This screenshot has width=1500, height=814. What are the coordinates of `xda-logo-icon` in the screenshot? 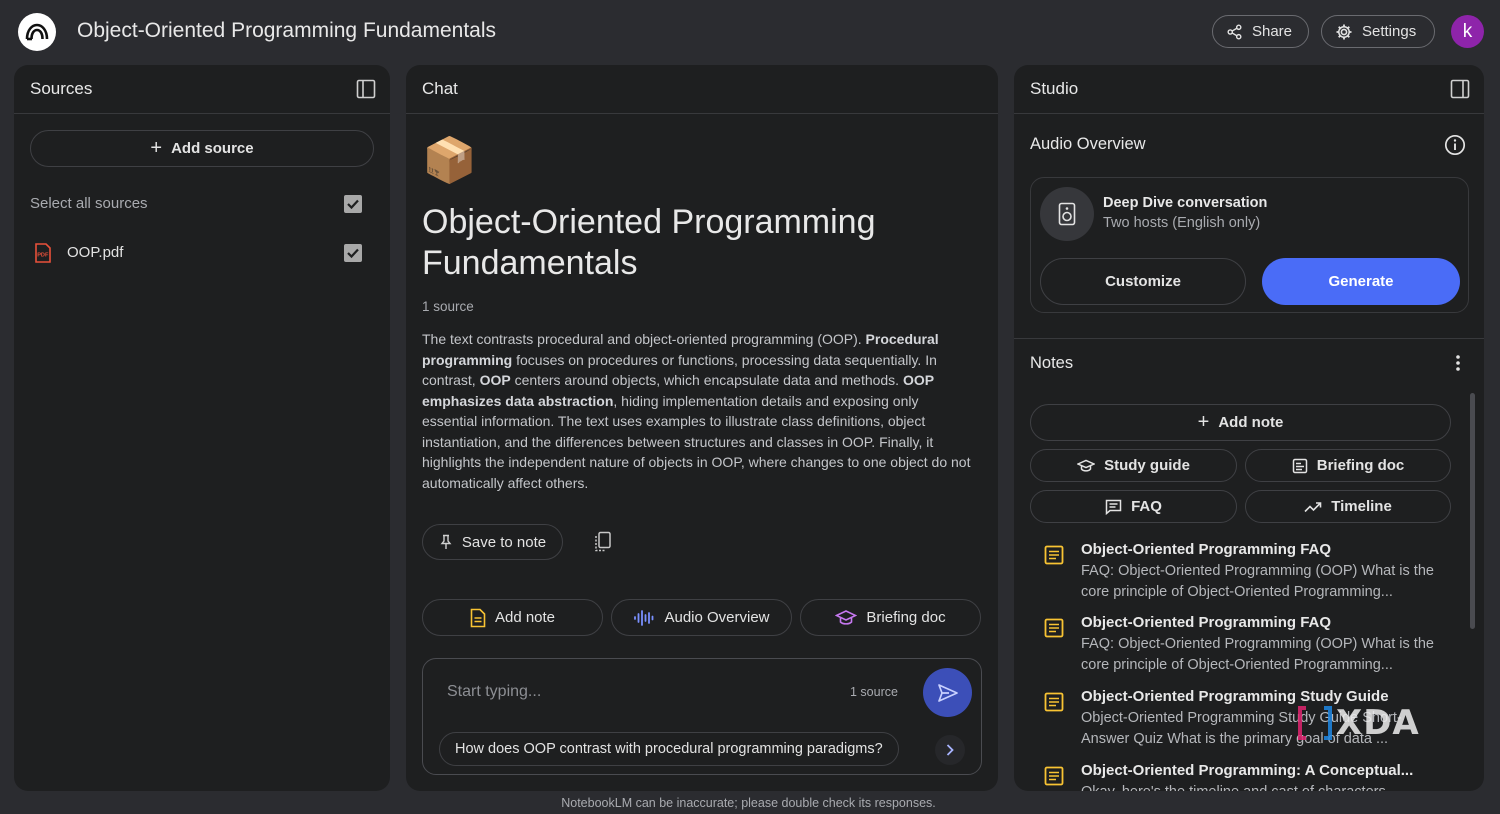 It's located at (1315, 723).